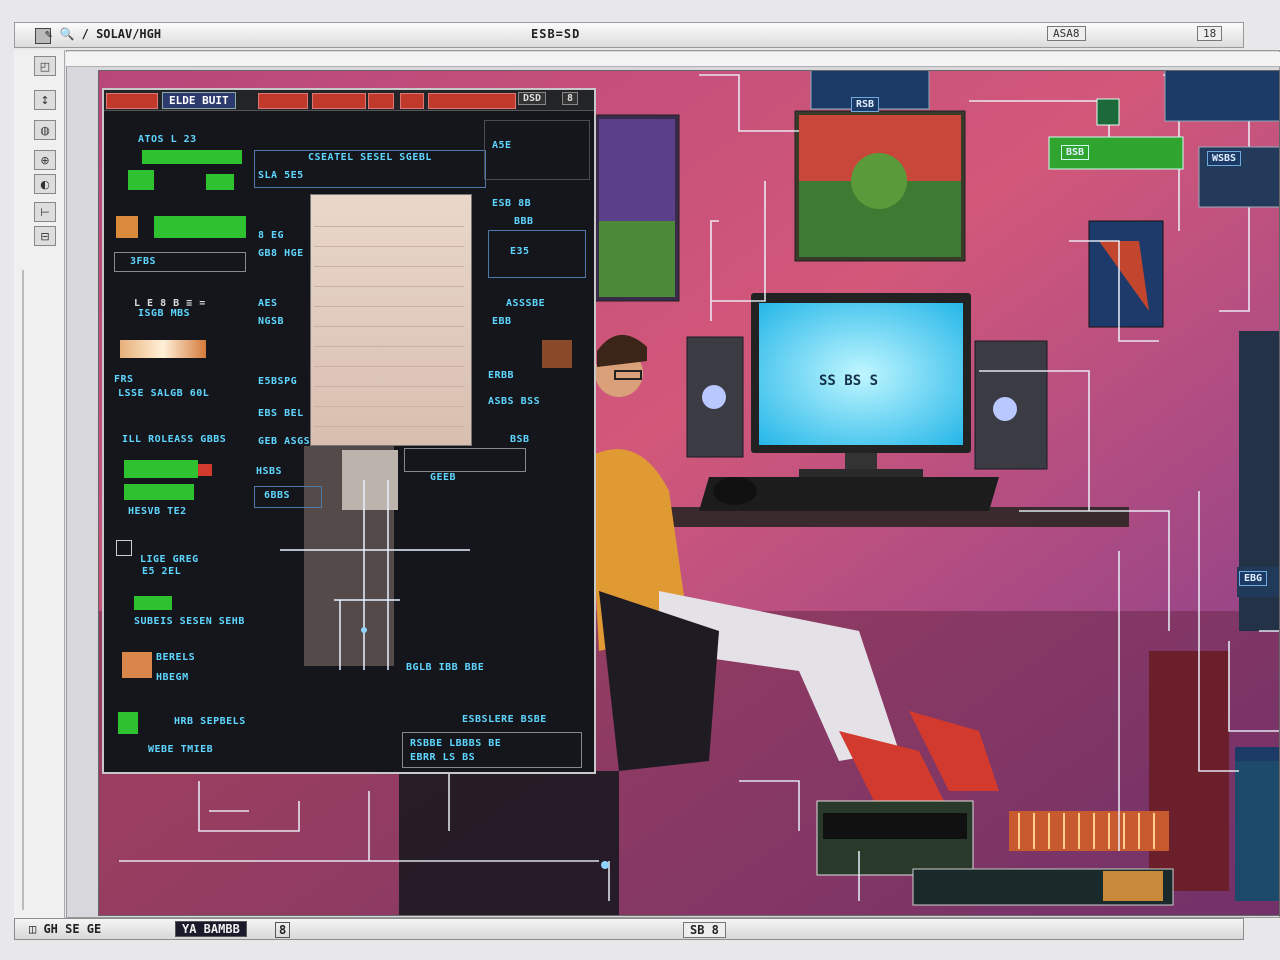  I want to click on left-label: HESVB TE2, so click(157, 511).